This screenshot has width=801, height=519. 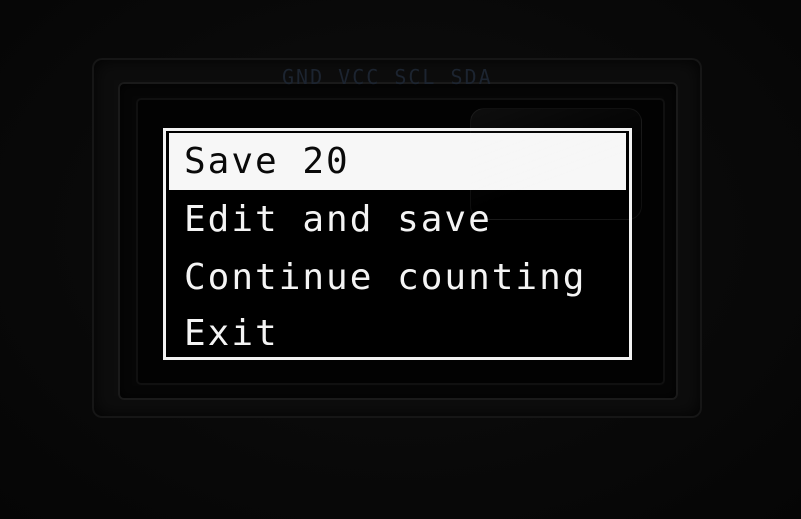 I want to click on menu-item-continue-counting: Continue counting, so click(x=397, y=277).